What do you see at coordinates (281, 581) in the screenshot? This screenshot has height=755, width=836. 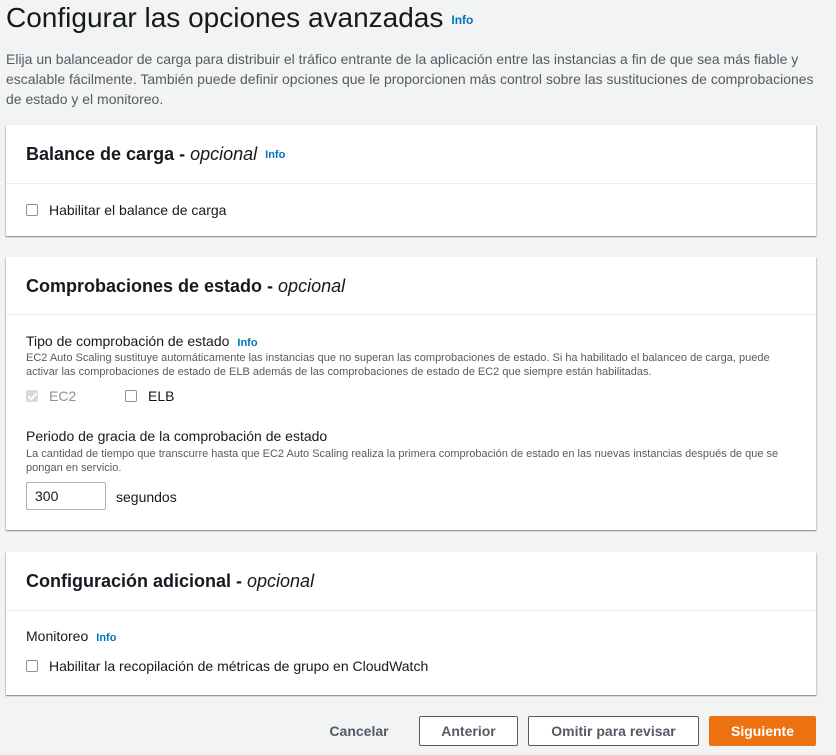 I see `additional-settings-optional: opcional` at bounding box center [281, 581].